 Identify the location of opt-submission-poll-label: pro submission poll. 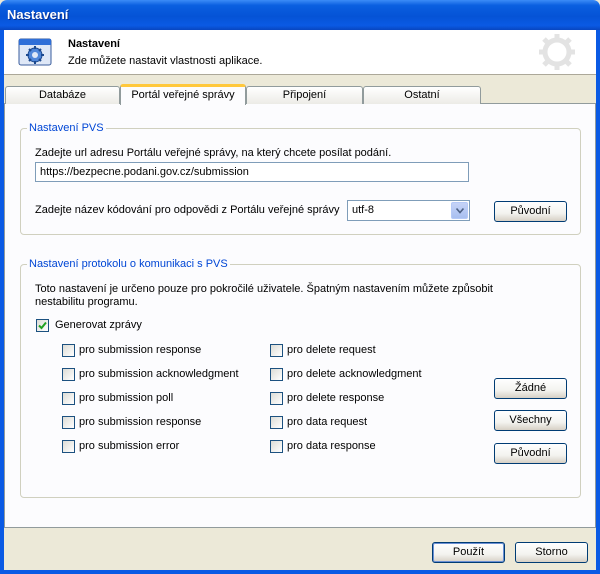
(126, 398).